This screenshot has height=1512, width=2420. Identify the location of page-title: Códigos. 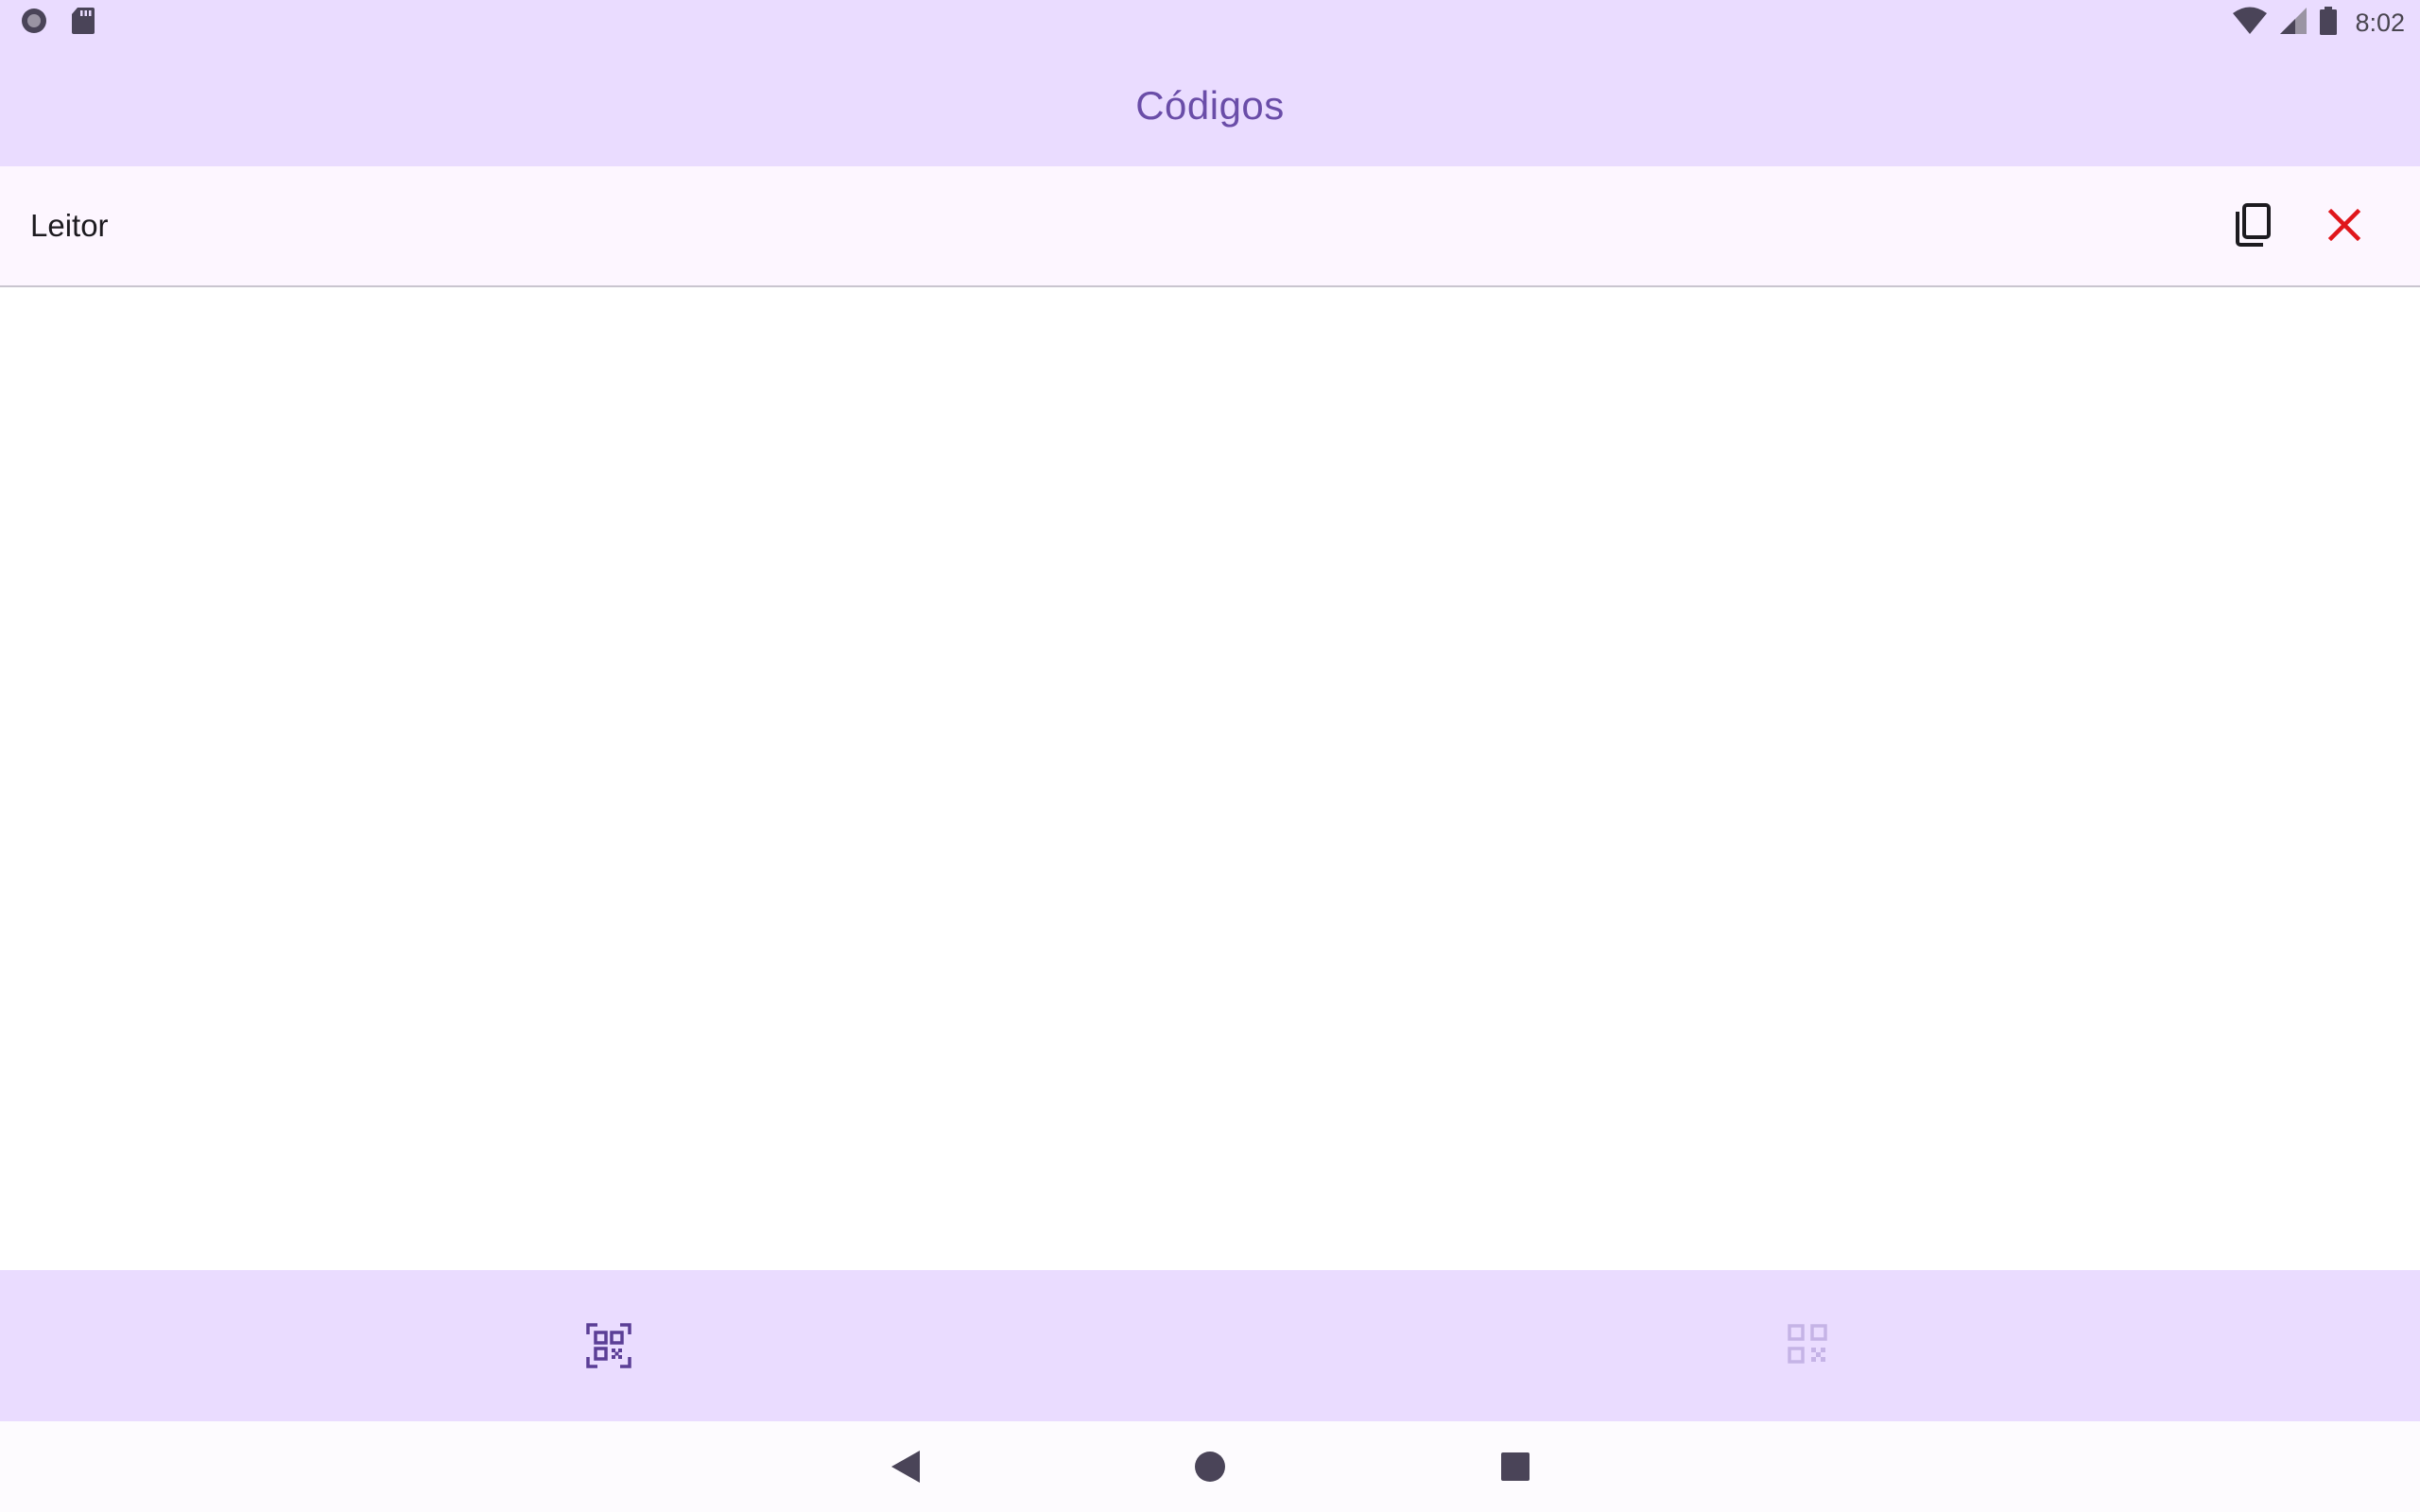
(1210, 105).